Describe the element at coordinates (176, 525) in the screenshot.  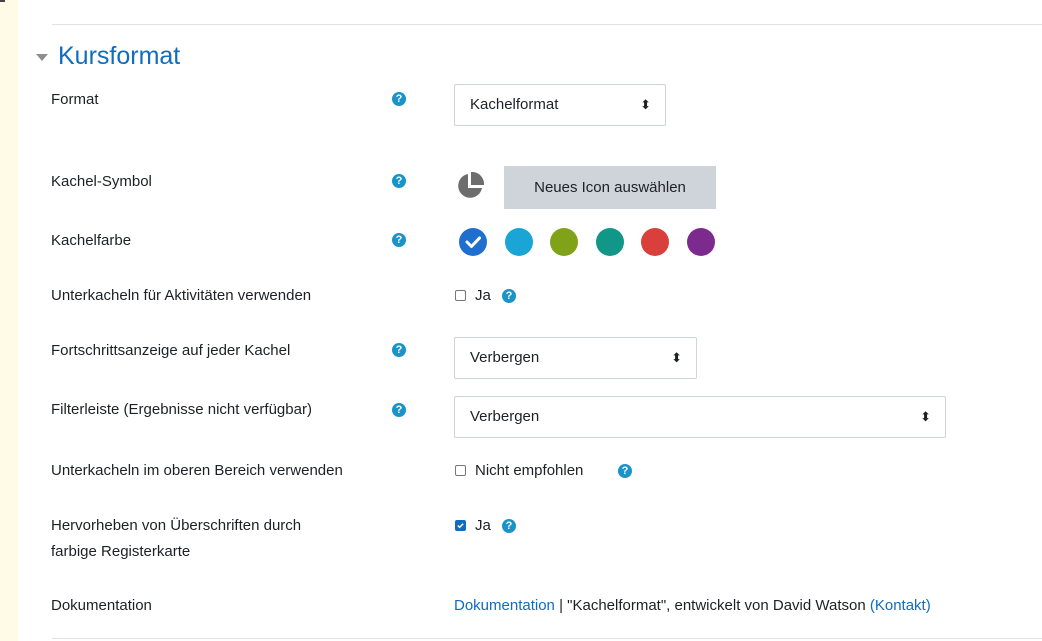
I see `hervorheben-label-line1: Hervorheben von Überschriften durch` at that location.